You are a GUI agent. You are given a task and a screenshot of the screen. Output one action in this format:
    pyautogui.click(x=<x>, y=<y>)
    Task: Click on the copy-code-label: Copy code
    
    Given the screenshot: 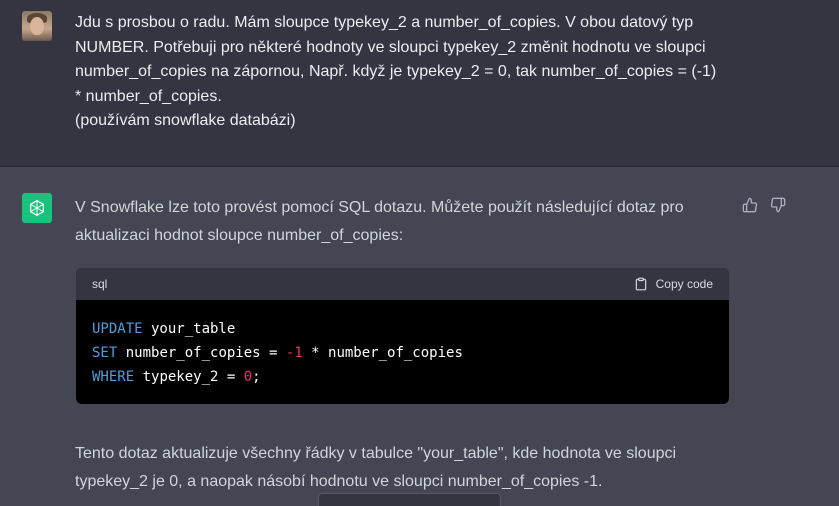 What is the action you would take?
    pyautogui.click(x=684, y=284)
    